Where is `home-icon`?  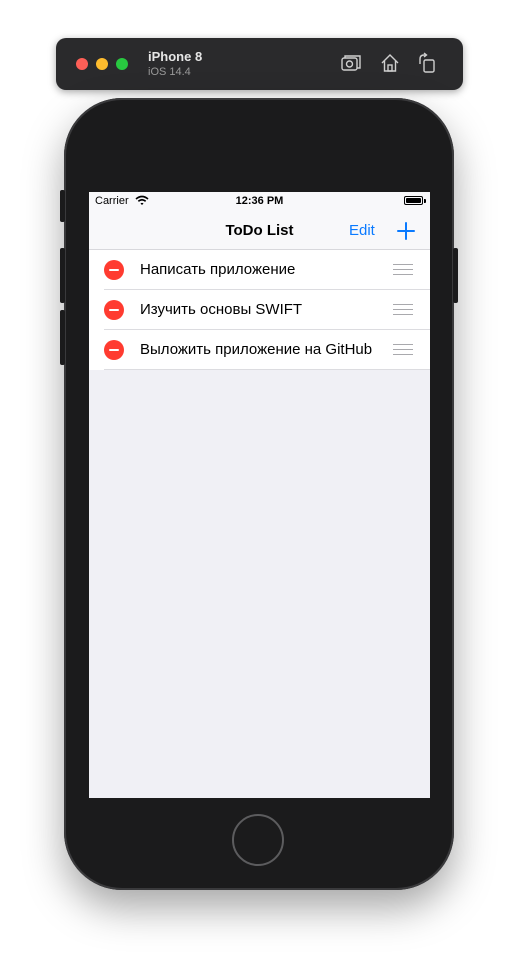
home-icon is located at coordinates (390, 63).